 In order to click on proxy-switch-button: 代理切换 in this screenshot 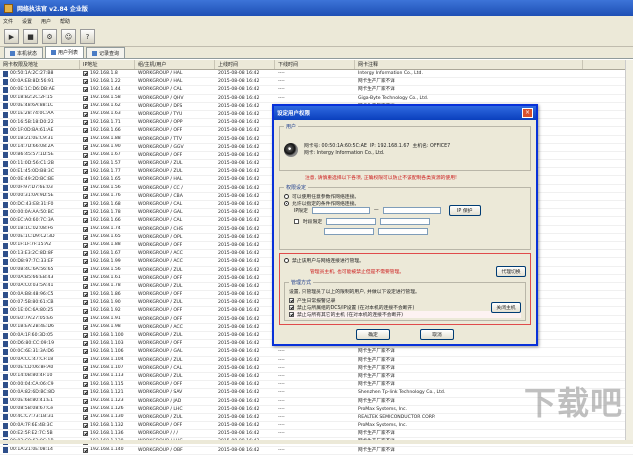, I will do `click(511, 271)`.